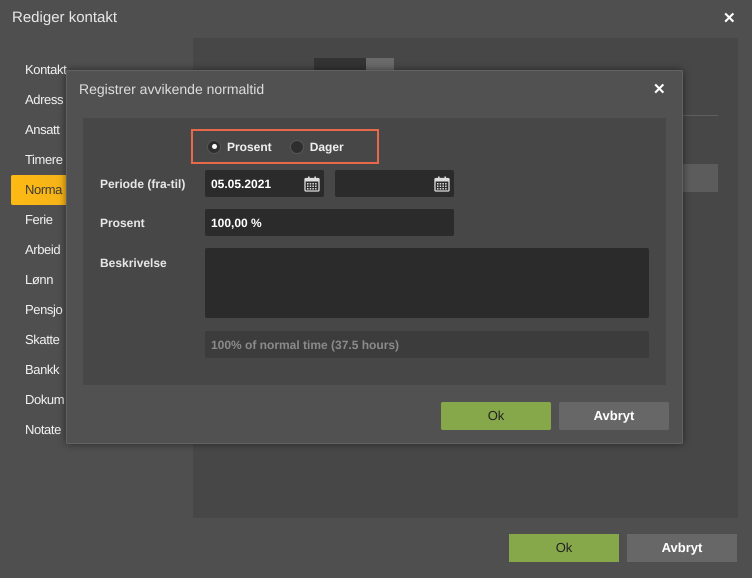  What do you see at coordinates (65, 18) in the screenshot?
I see `window-title: Rediger kontakt` at bounding box center [65, 18].